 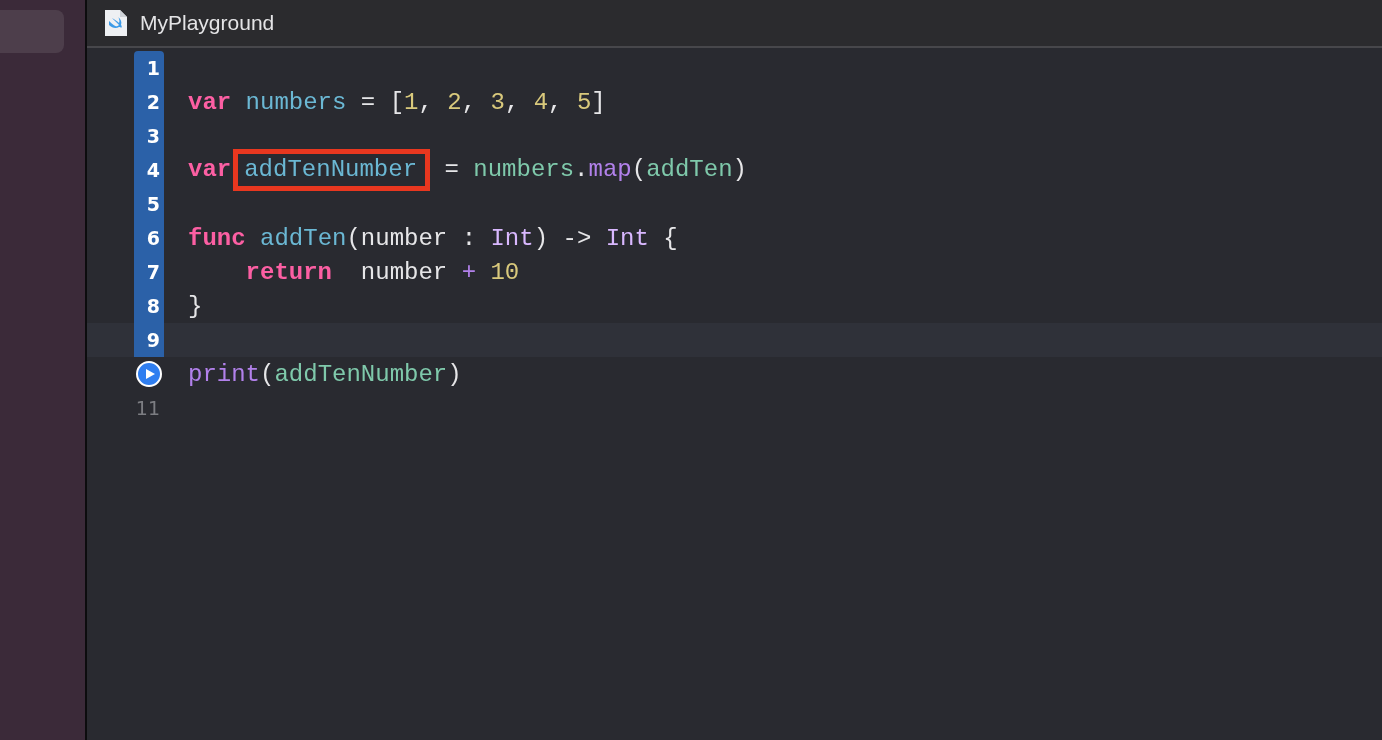 What do you see at coordinates (116, 23) in the screenshot?
I see `swift-file-icon` at bounding box center [116, 23].